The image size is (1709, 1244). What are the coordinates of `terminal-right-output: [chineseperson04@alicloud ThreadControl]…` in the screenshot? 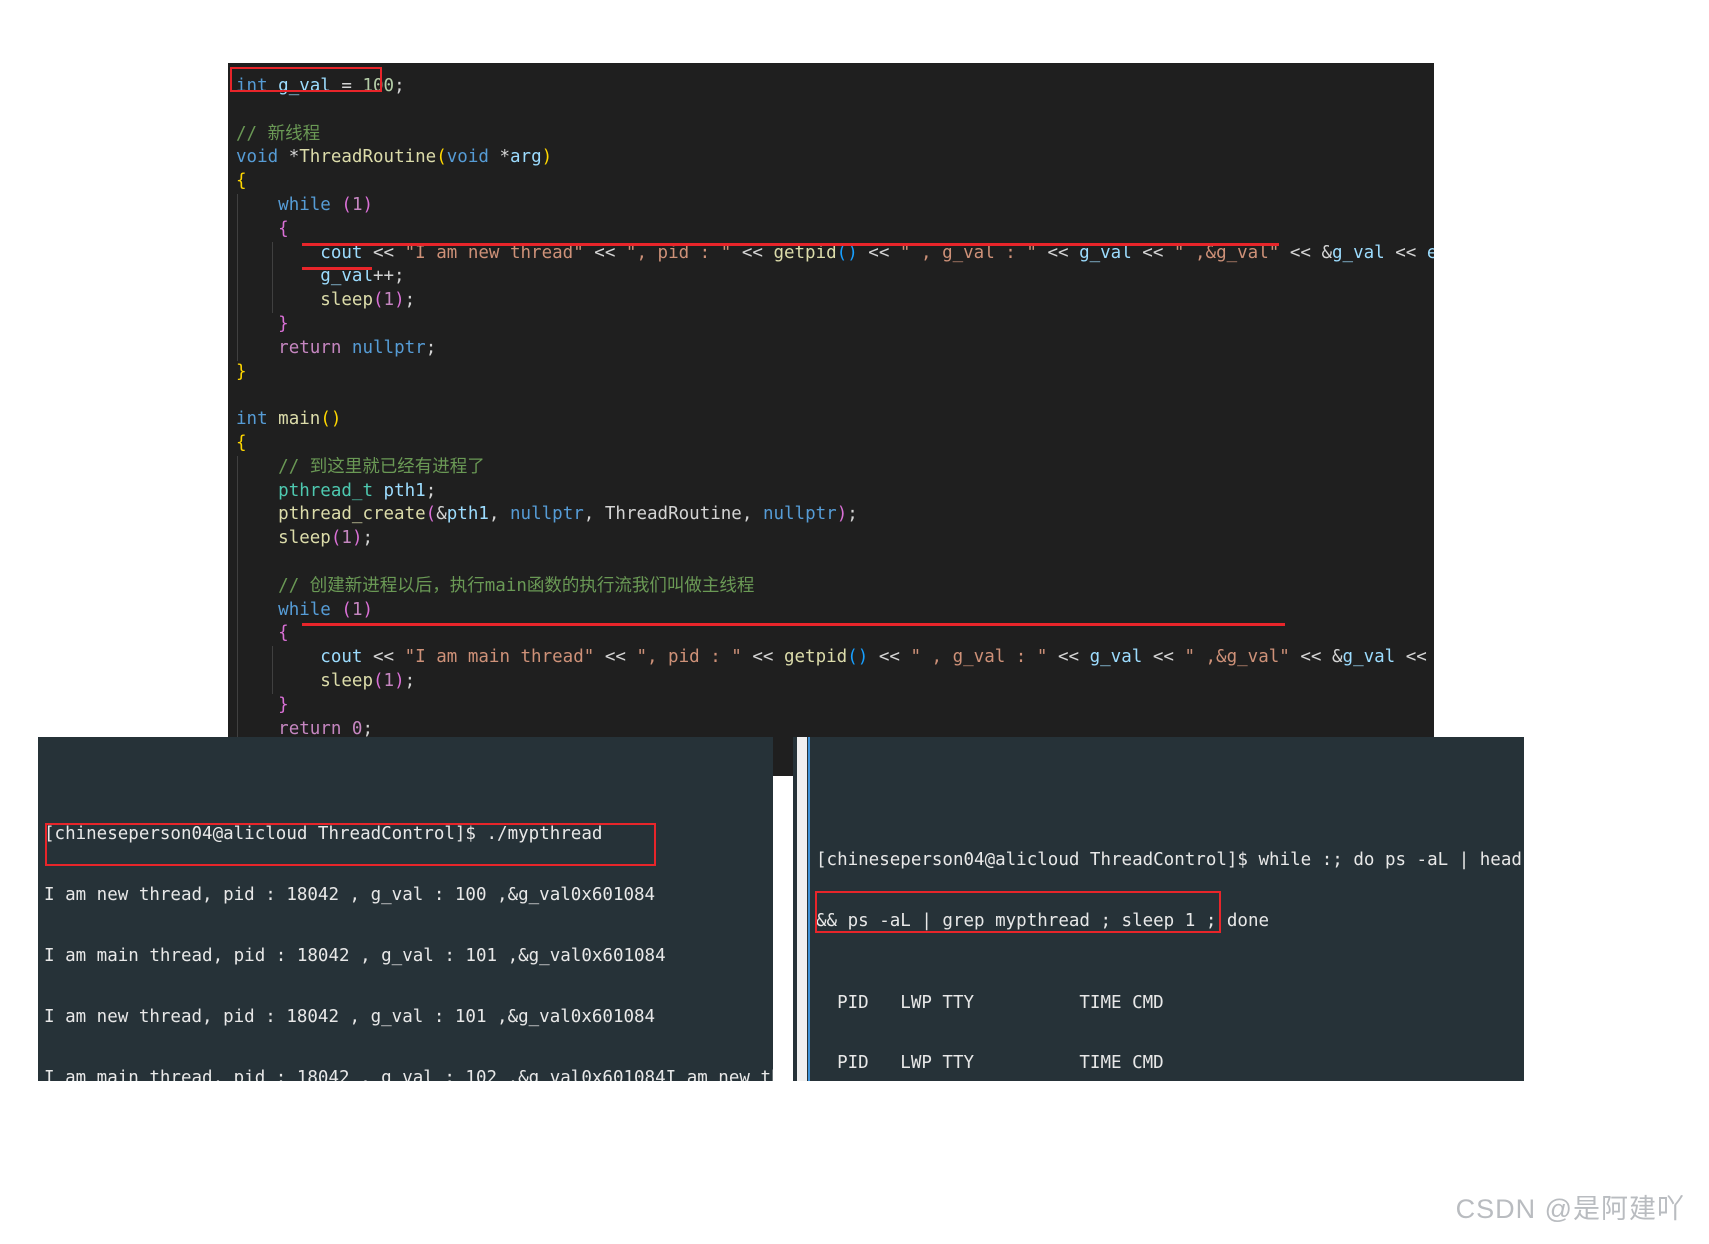 It's located at (1168, 942).